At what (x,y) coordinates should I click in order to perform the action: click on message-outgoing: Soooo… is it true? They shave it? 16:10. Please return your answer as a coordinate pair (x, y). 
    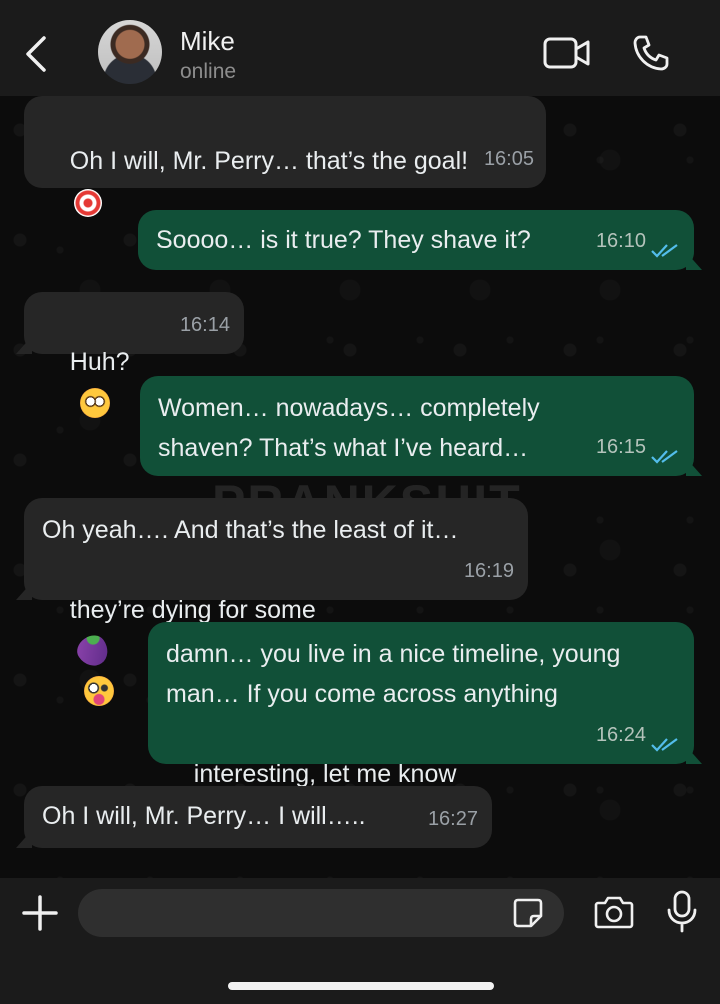
    Looking at the image, I should click on (420, 240).